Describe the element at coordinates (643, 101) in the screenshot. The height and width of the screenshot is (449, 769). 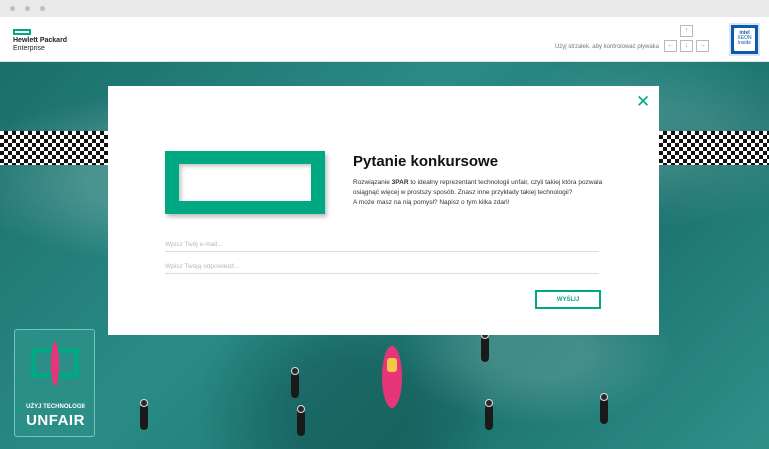
I see `close-icon: ✕` at that location.